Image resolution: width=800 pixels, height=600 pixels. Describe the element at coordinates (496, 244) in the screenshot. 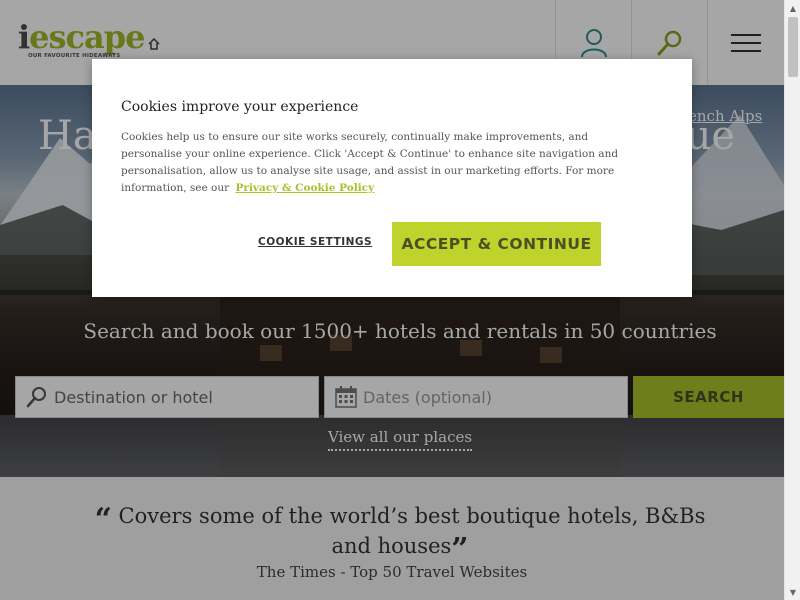

I see `accept-continue-button: ACCEPT & CONTINUE` at that location.